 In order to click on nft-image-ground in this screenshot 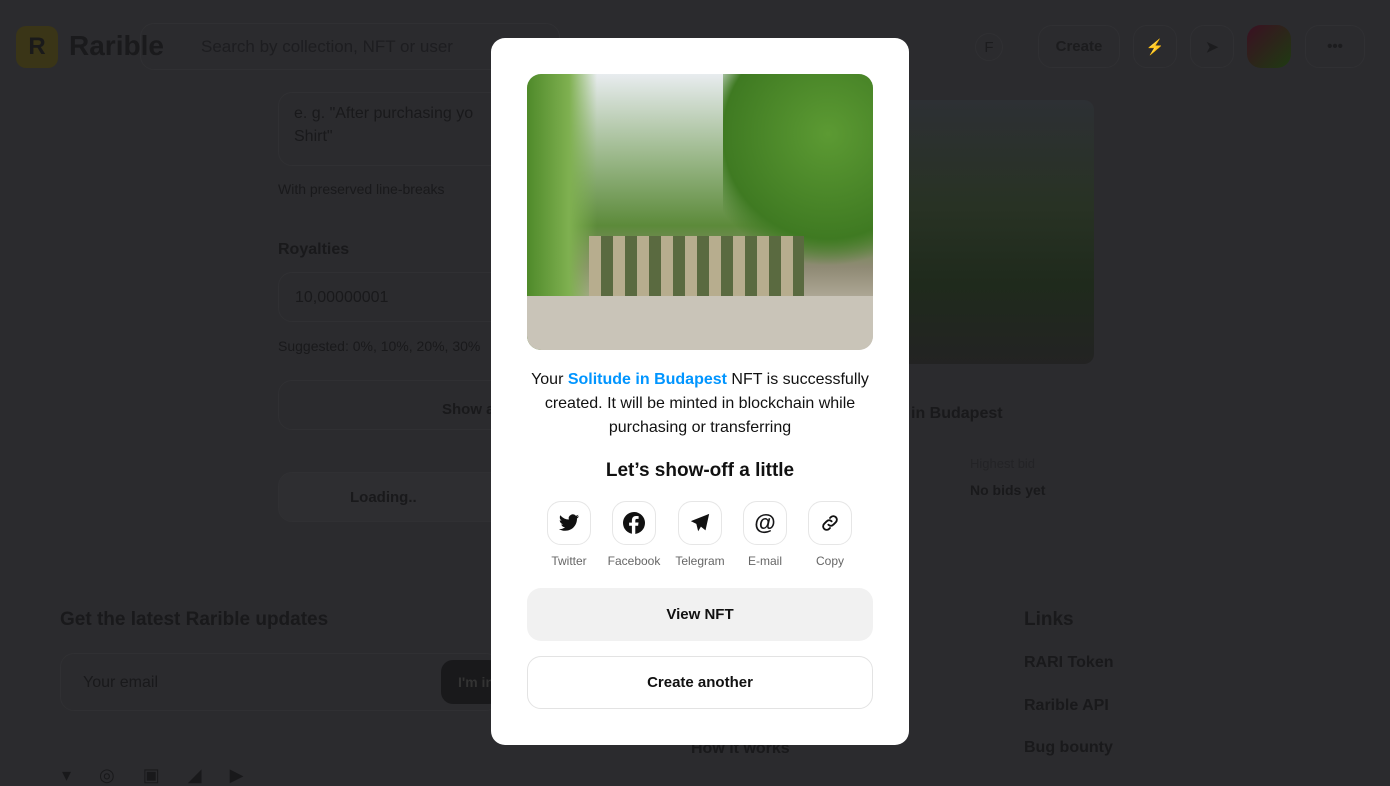, I will do `click(700, 323)`.